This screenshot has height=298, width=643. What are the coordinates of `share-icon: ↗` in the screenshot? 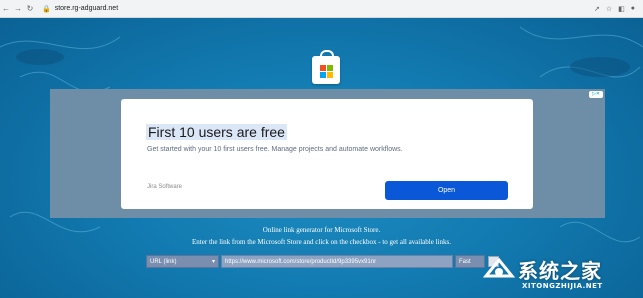 It's located at (597, 9).